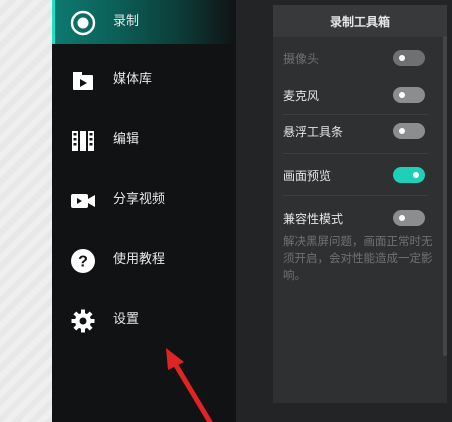 The image size is (452, 422). What do you see at coordinates (409, 58) in the screenshot?
I see `camera-toggle` at bounding box center [409, 58].